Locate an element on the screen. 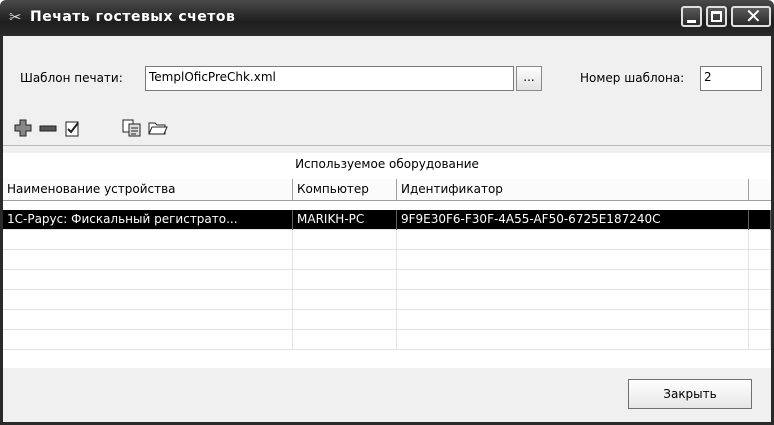 The width and height of the screenshot is (774, 425). column-header-filler is located at coordinates (760, 190).